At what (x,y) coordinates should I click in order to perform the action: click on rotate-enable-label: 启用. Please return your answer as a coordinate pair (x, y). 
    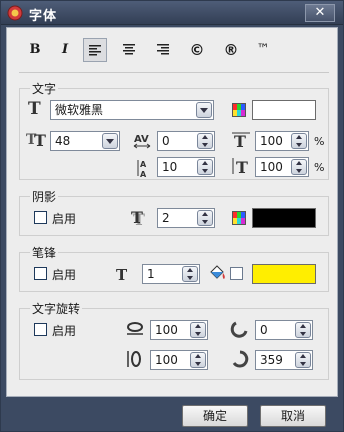
    Looking at the image, I should click on (64, 331).